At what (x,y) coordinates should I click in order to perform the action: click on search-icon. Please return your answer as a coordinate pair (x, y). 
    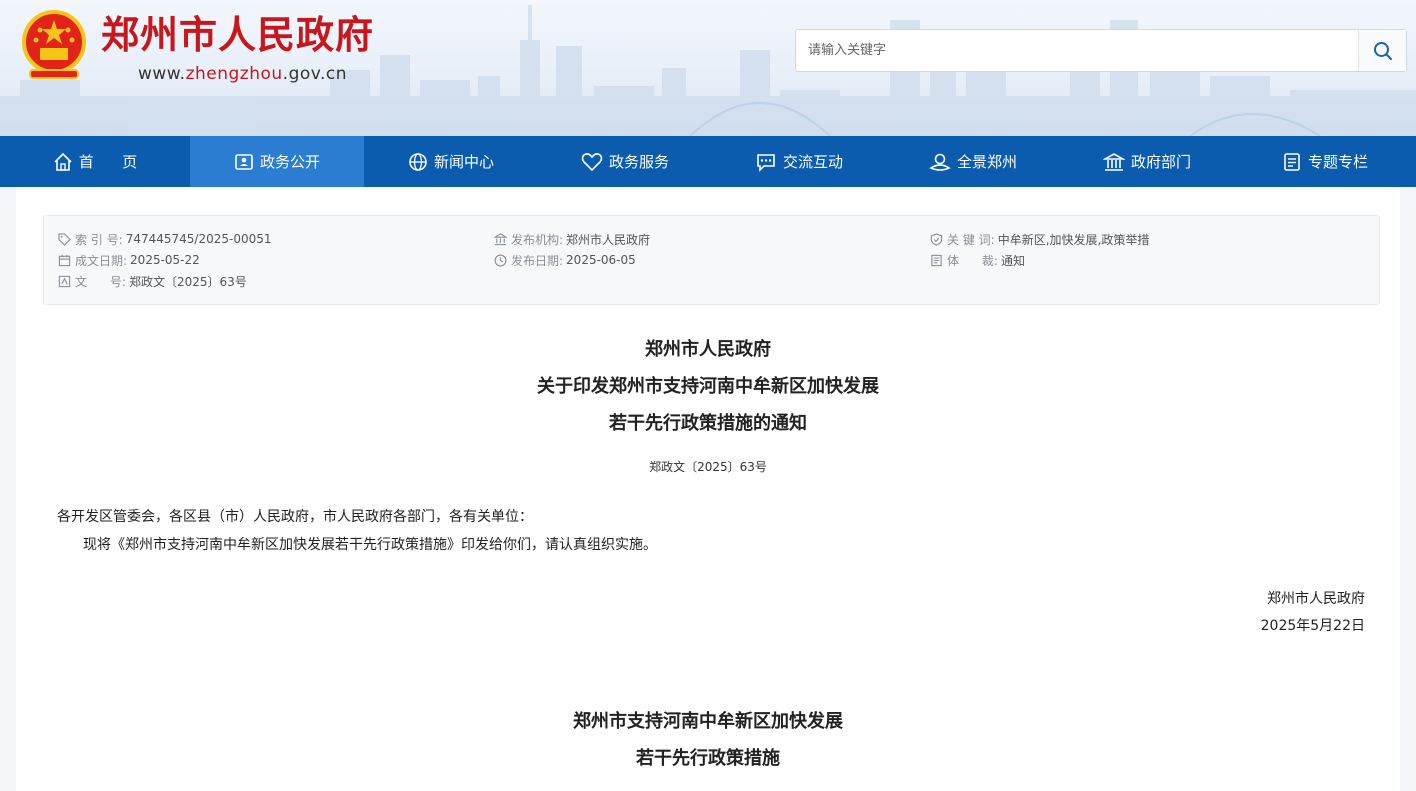
    Looking at the image, I should click on (1382, 50).